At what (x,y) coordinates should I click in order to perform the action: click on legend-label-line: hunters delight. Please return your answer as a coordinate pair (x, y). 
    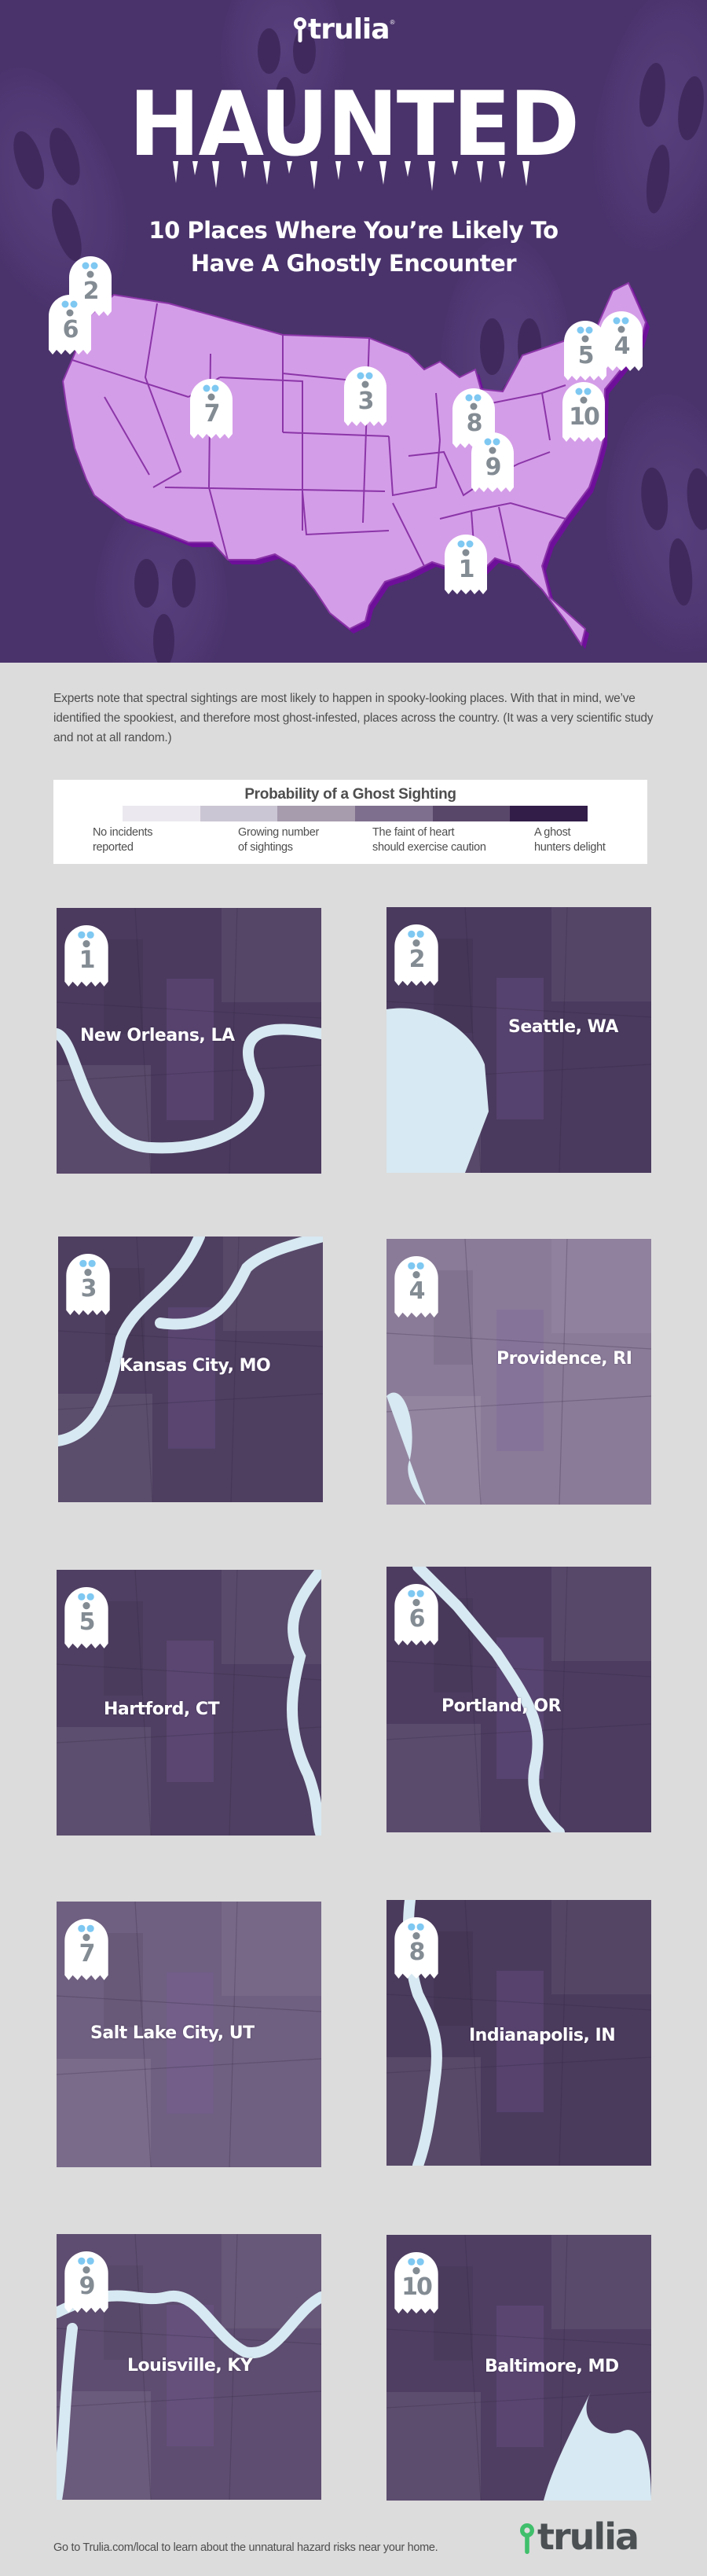
    Looking at the image, I should click on (570, 847).